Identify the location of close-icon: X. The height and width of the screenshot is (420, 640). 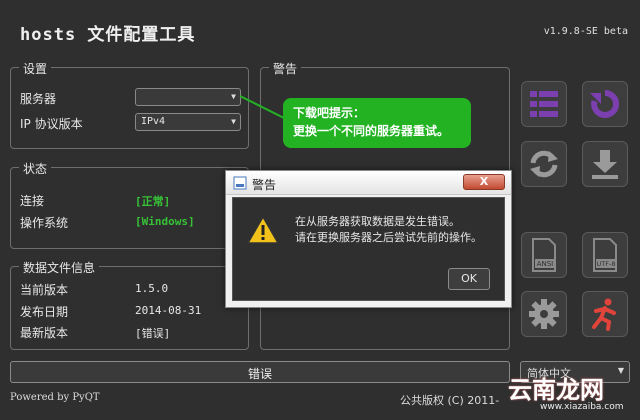
(484, 181).